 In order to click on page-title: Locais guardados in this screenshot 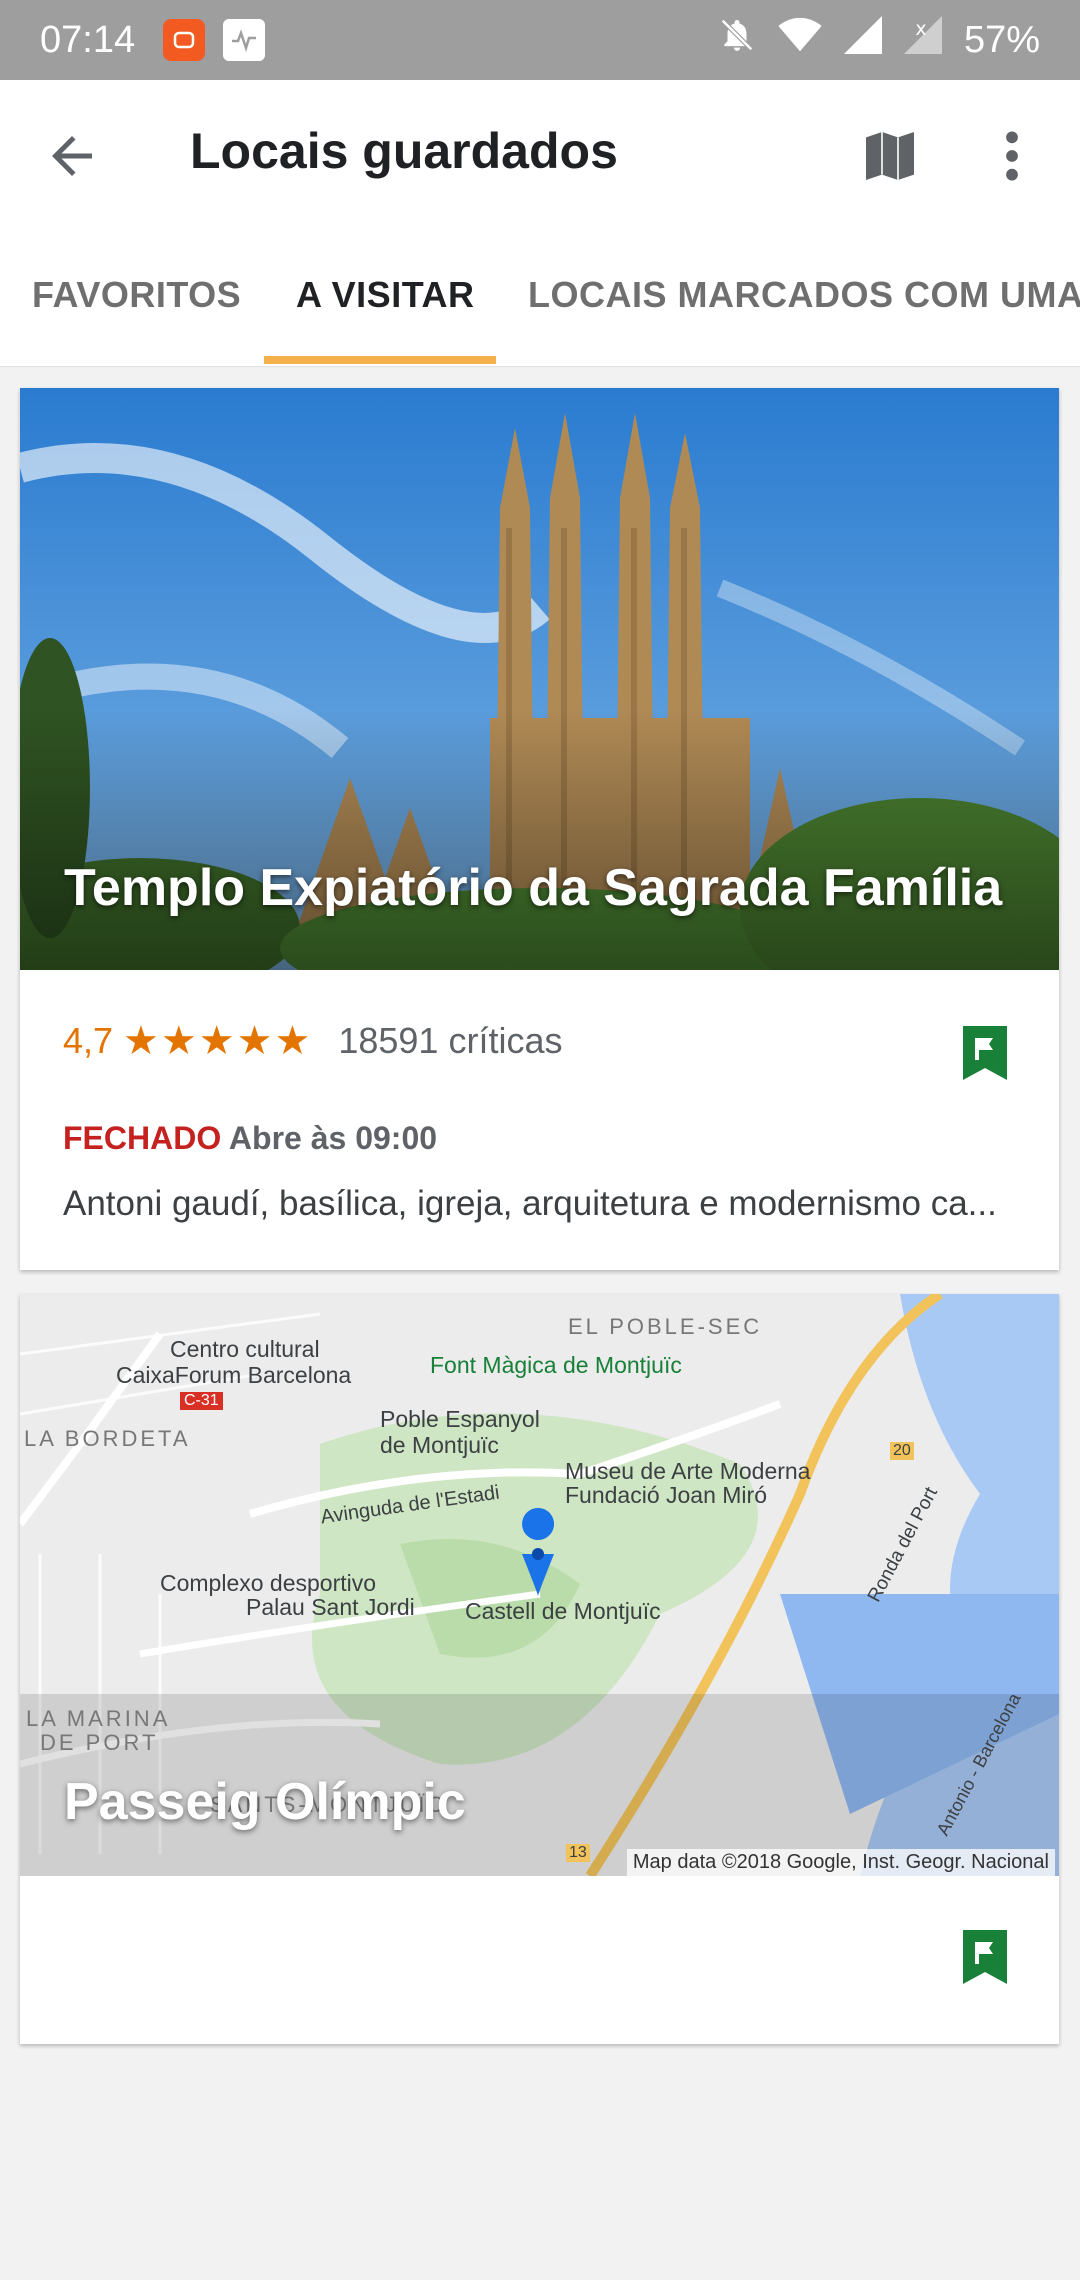, I will do `click(404, 151)`.